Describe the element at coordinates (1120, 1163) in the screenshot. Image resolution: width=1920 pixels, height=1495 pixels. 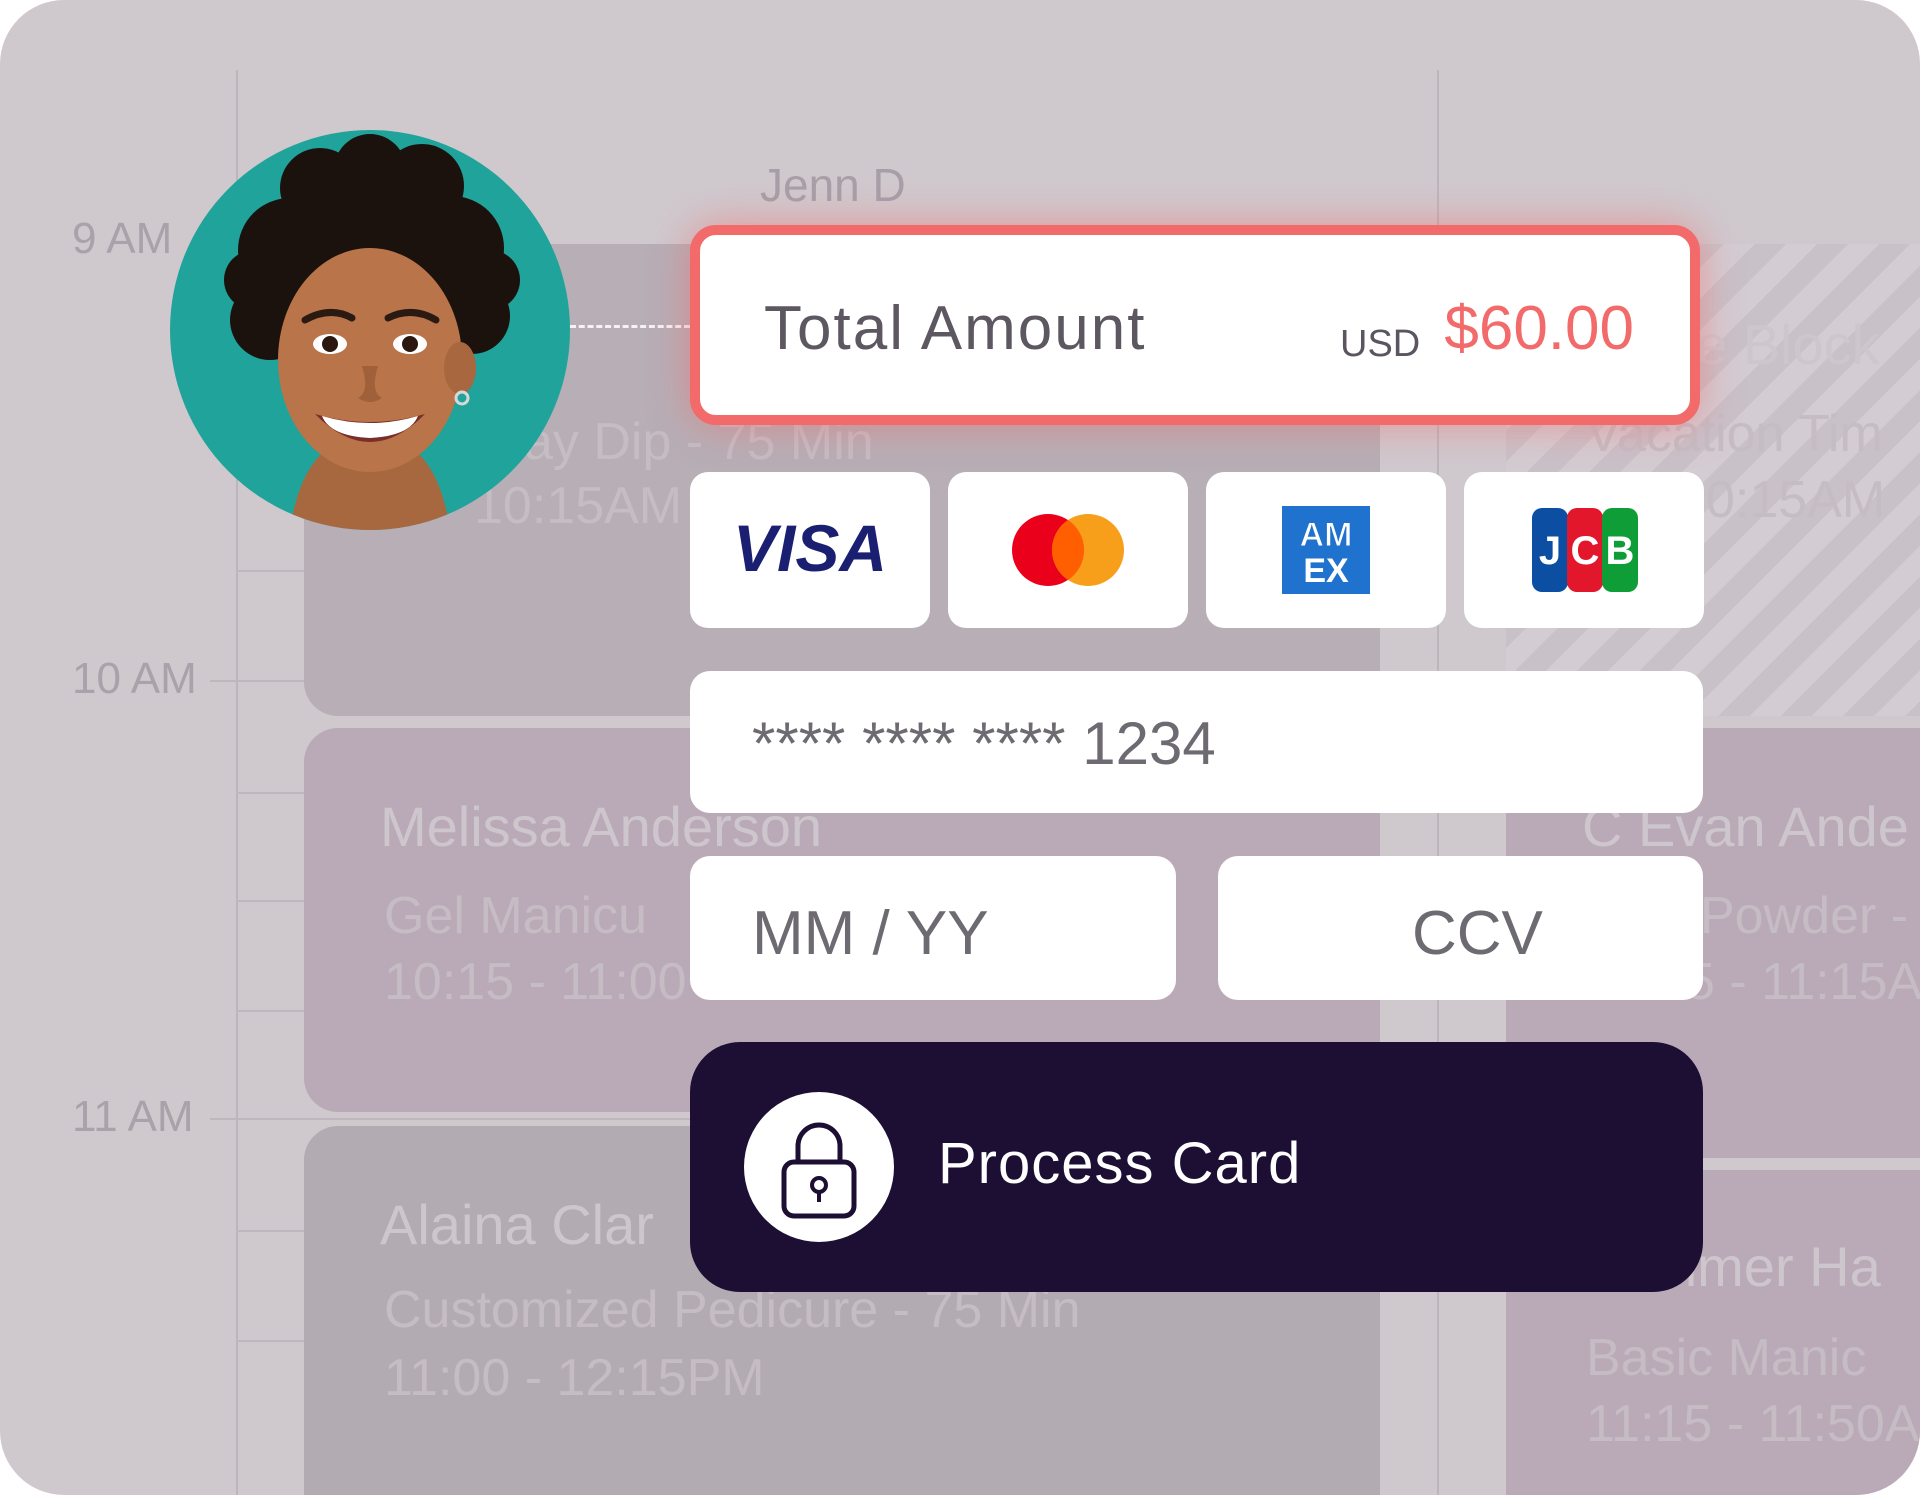
I see `process-card-label: Process Card` at that location.